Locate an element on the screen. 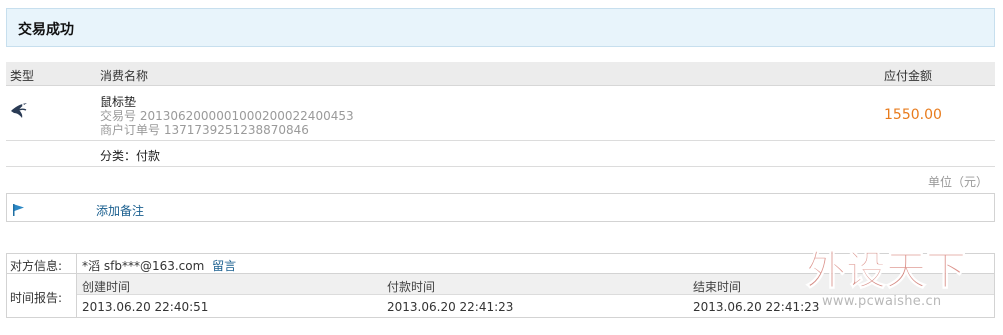 The width and height of the screenshot is (1003, 335). created-time-header: 创建时间 is located at coordinates (106, 287).